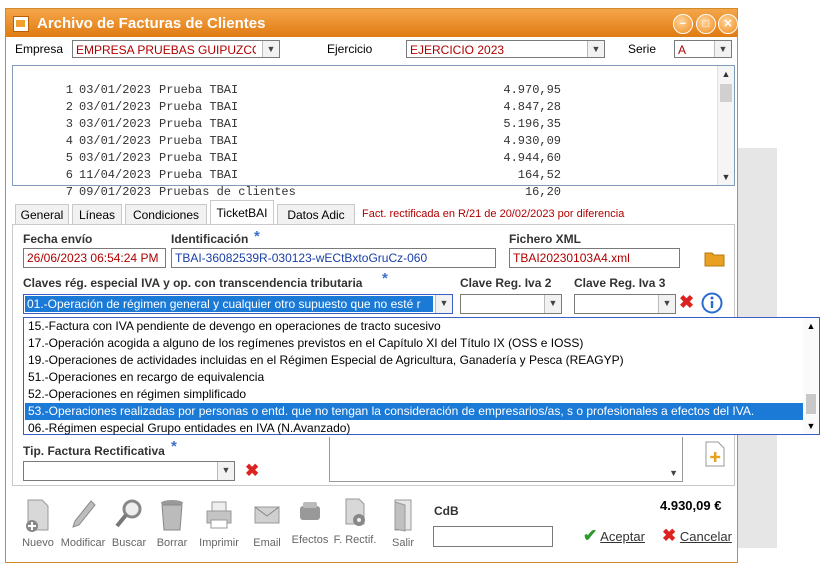  I want to click on serie-value: A, so click(682, 50).